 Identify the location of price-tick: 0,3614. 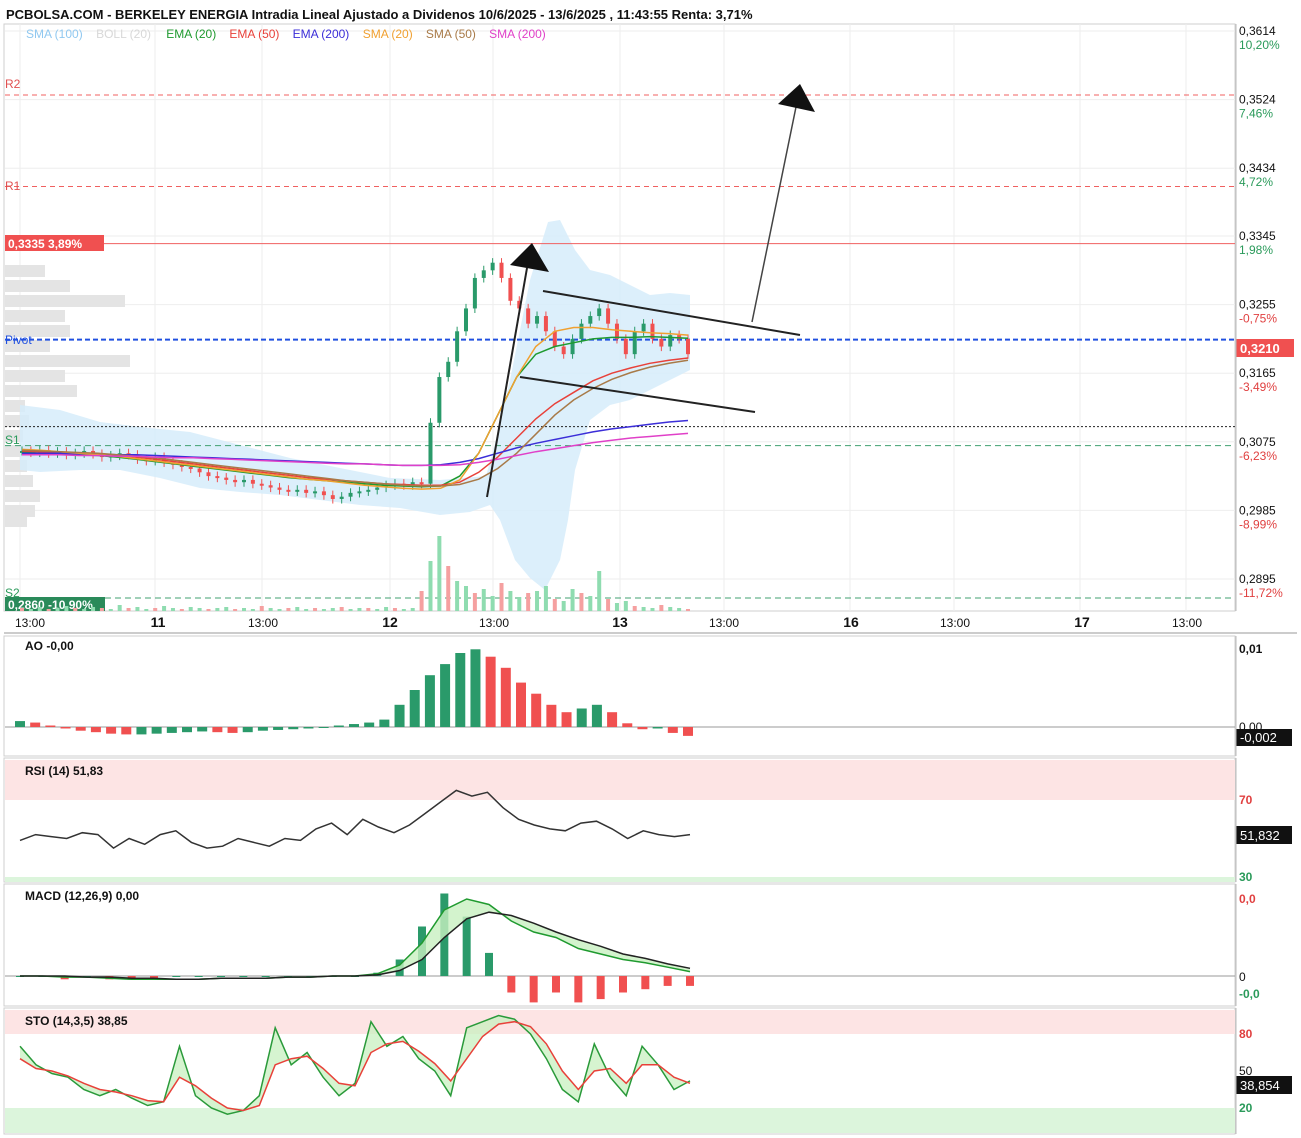
(1257, 31).